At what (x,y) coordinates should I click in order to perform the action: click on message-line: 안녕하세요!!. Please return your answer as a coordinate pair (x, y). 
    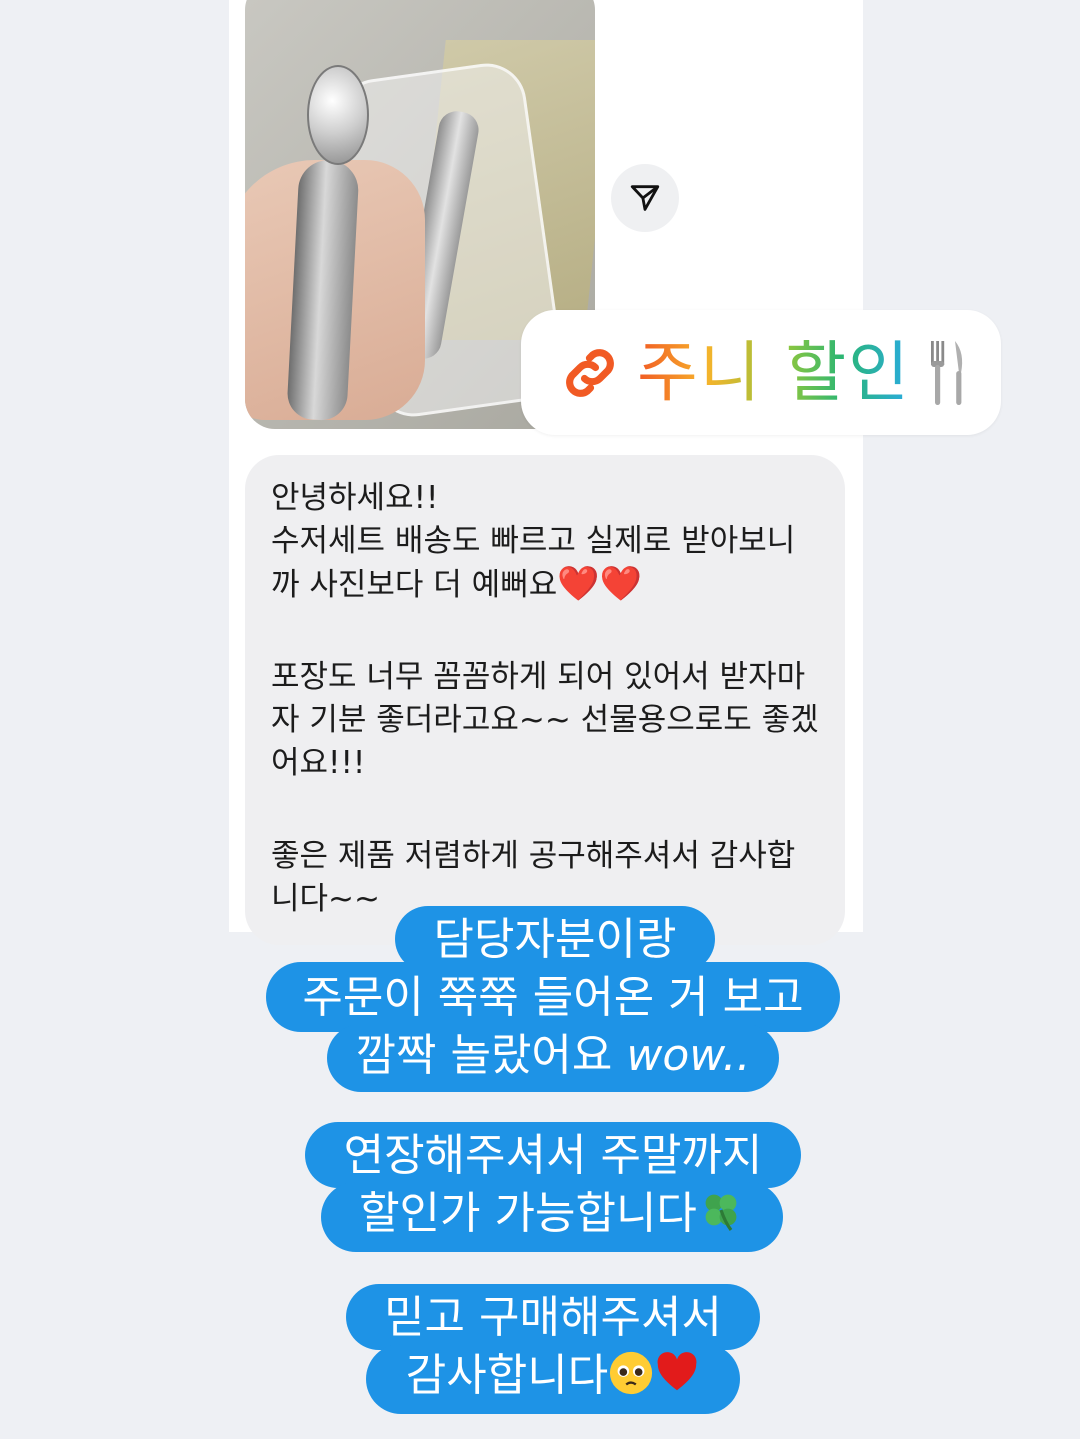
    Looking at the image, I should click on (355, 498).